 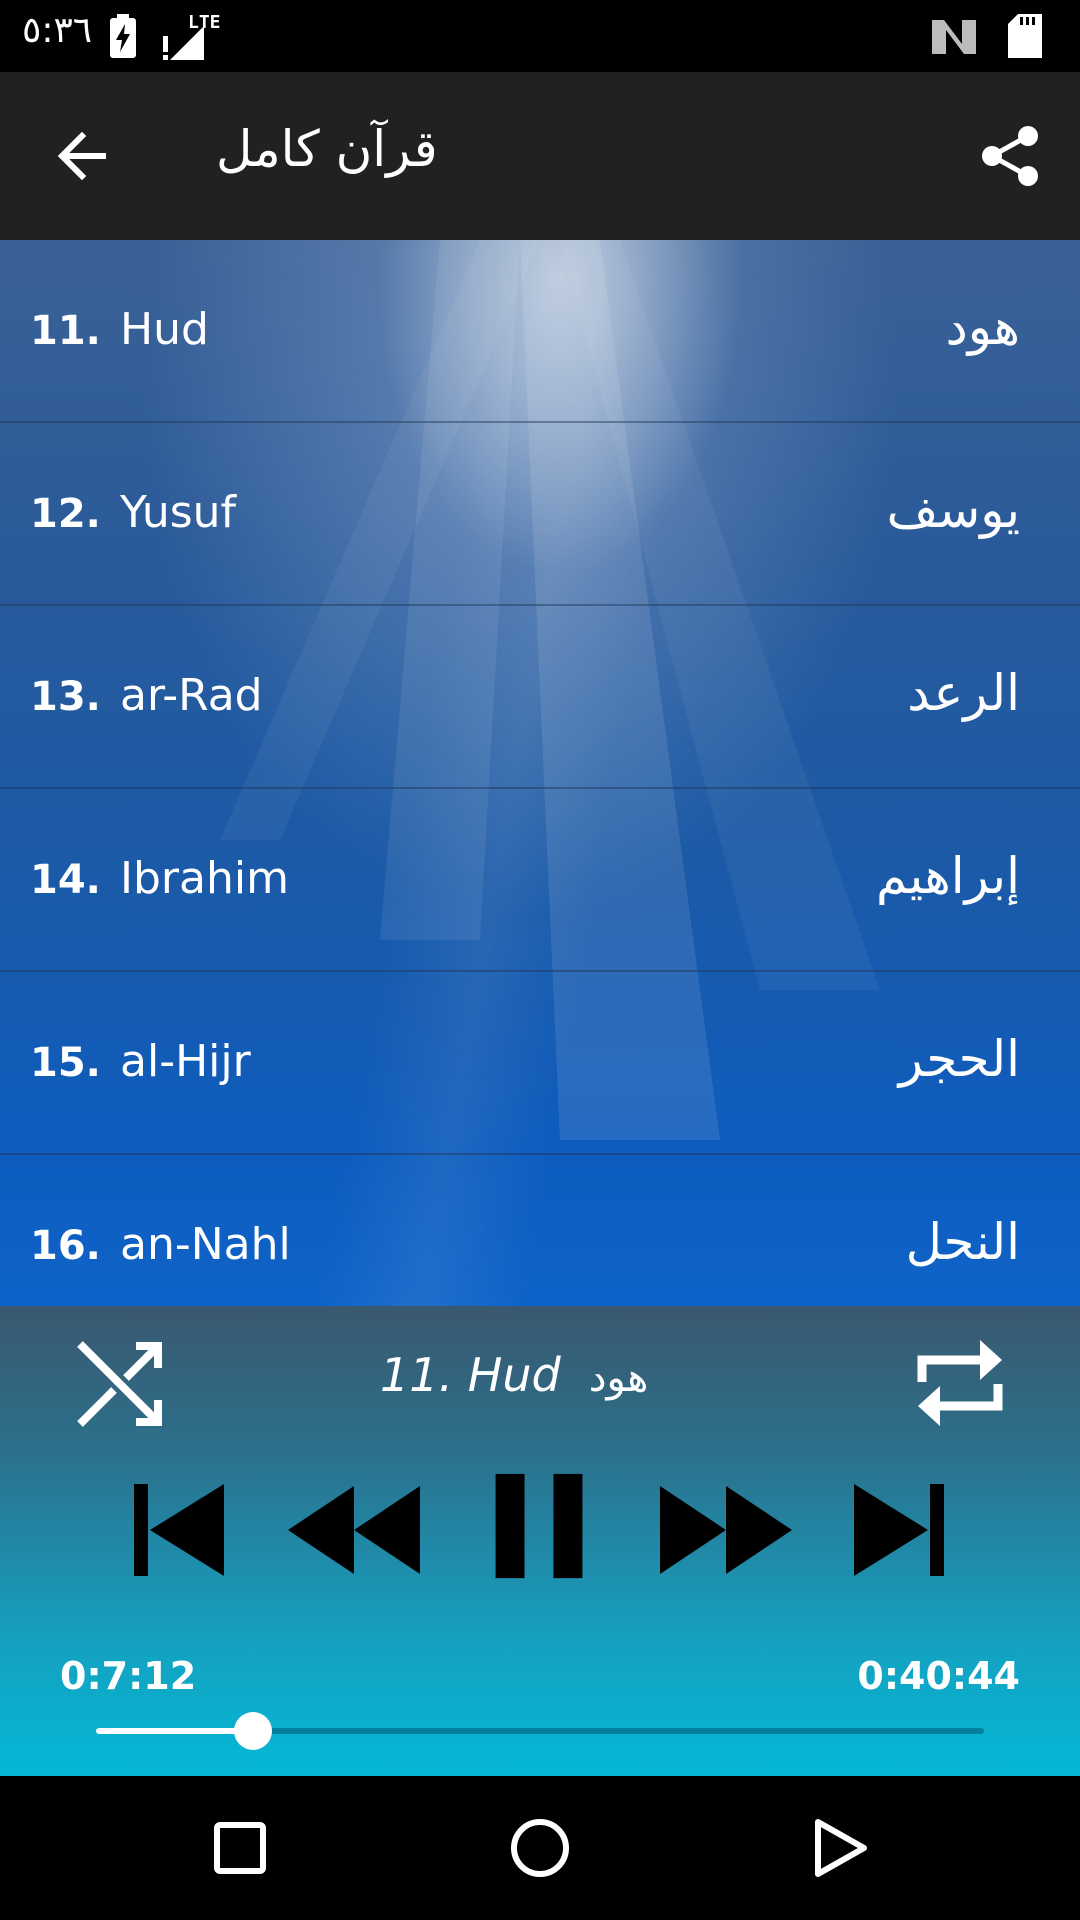 What do you see at coordinates (959, 1059) in the screenshot?
I see `surah-arabic-name: الحجر` at bounding box center [959, 1059].